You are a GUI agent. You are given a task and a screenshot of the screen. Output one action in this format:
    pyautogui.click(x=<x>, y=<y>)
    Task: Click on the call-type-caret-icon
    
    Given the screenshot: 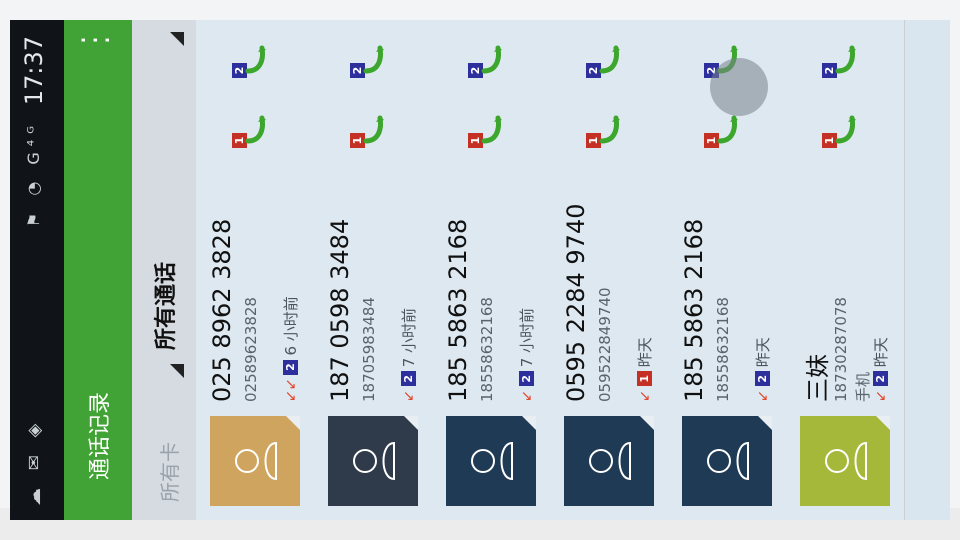 What is the action you would take?
    pyautogui.click(x=177, y=39)
    